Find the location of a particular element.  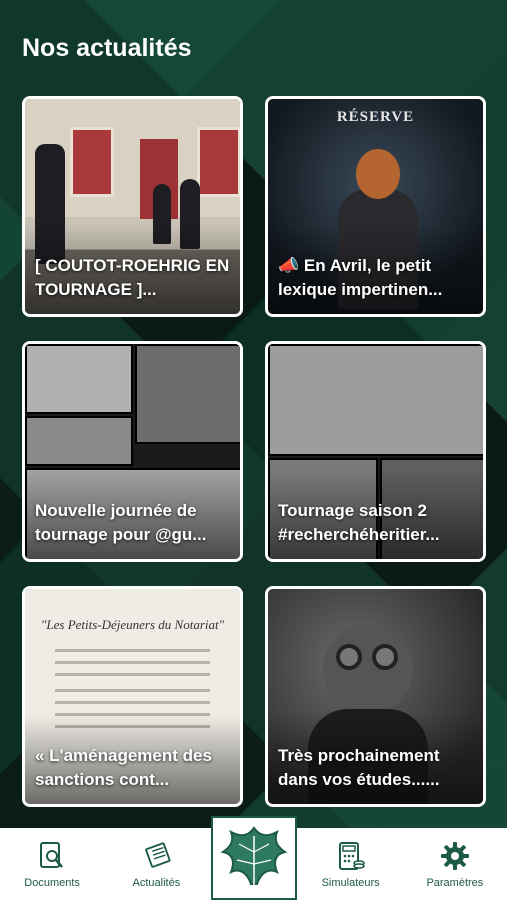

nav-actualites: Actualités is located at coordinates (156, 864).